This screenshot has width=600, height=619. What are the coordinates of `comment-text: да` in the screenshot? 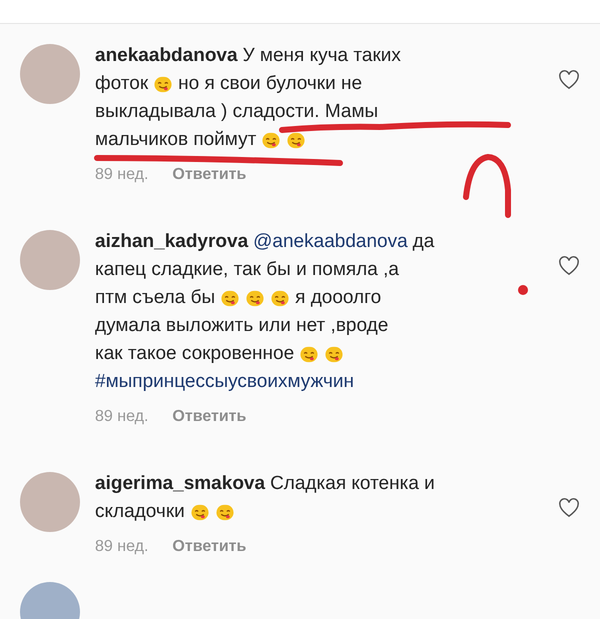 It's located at (423, 242).